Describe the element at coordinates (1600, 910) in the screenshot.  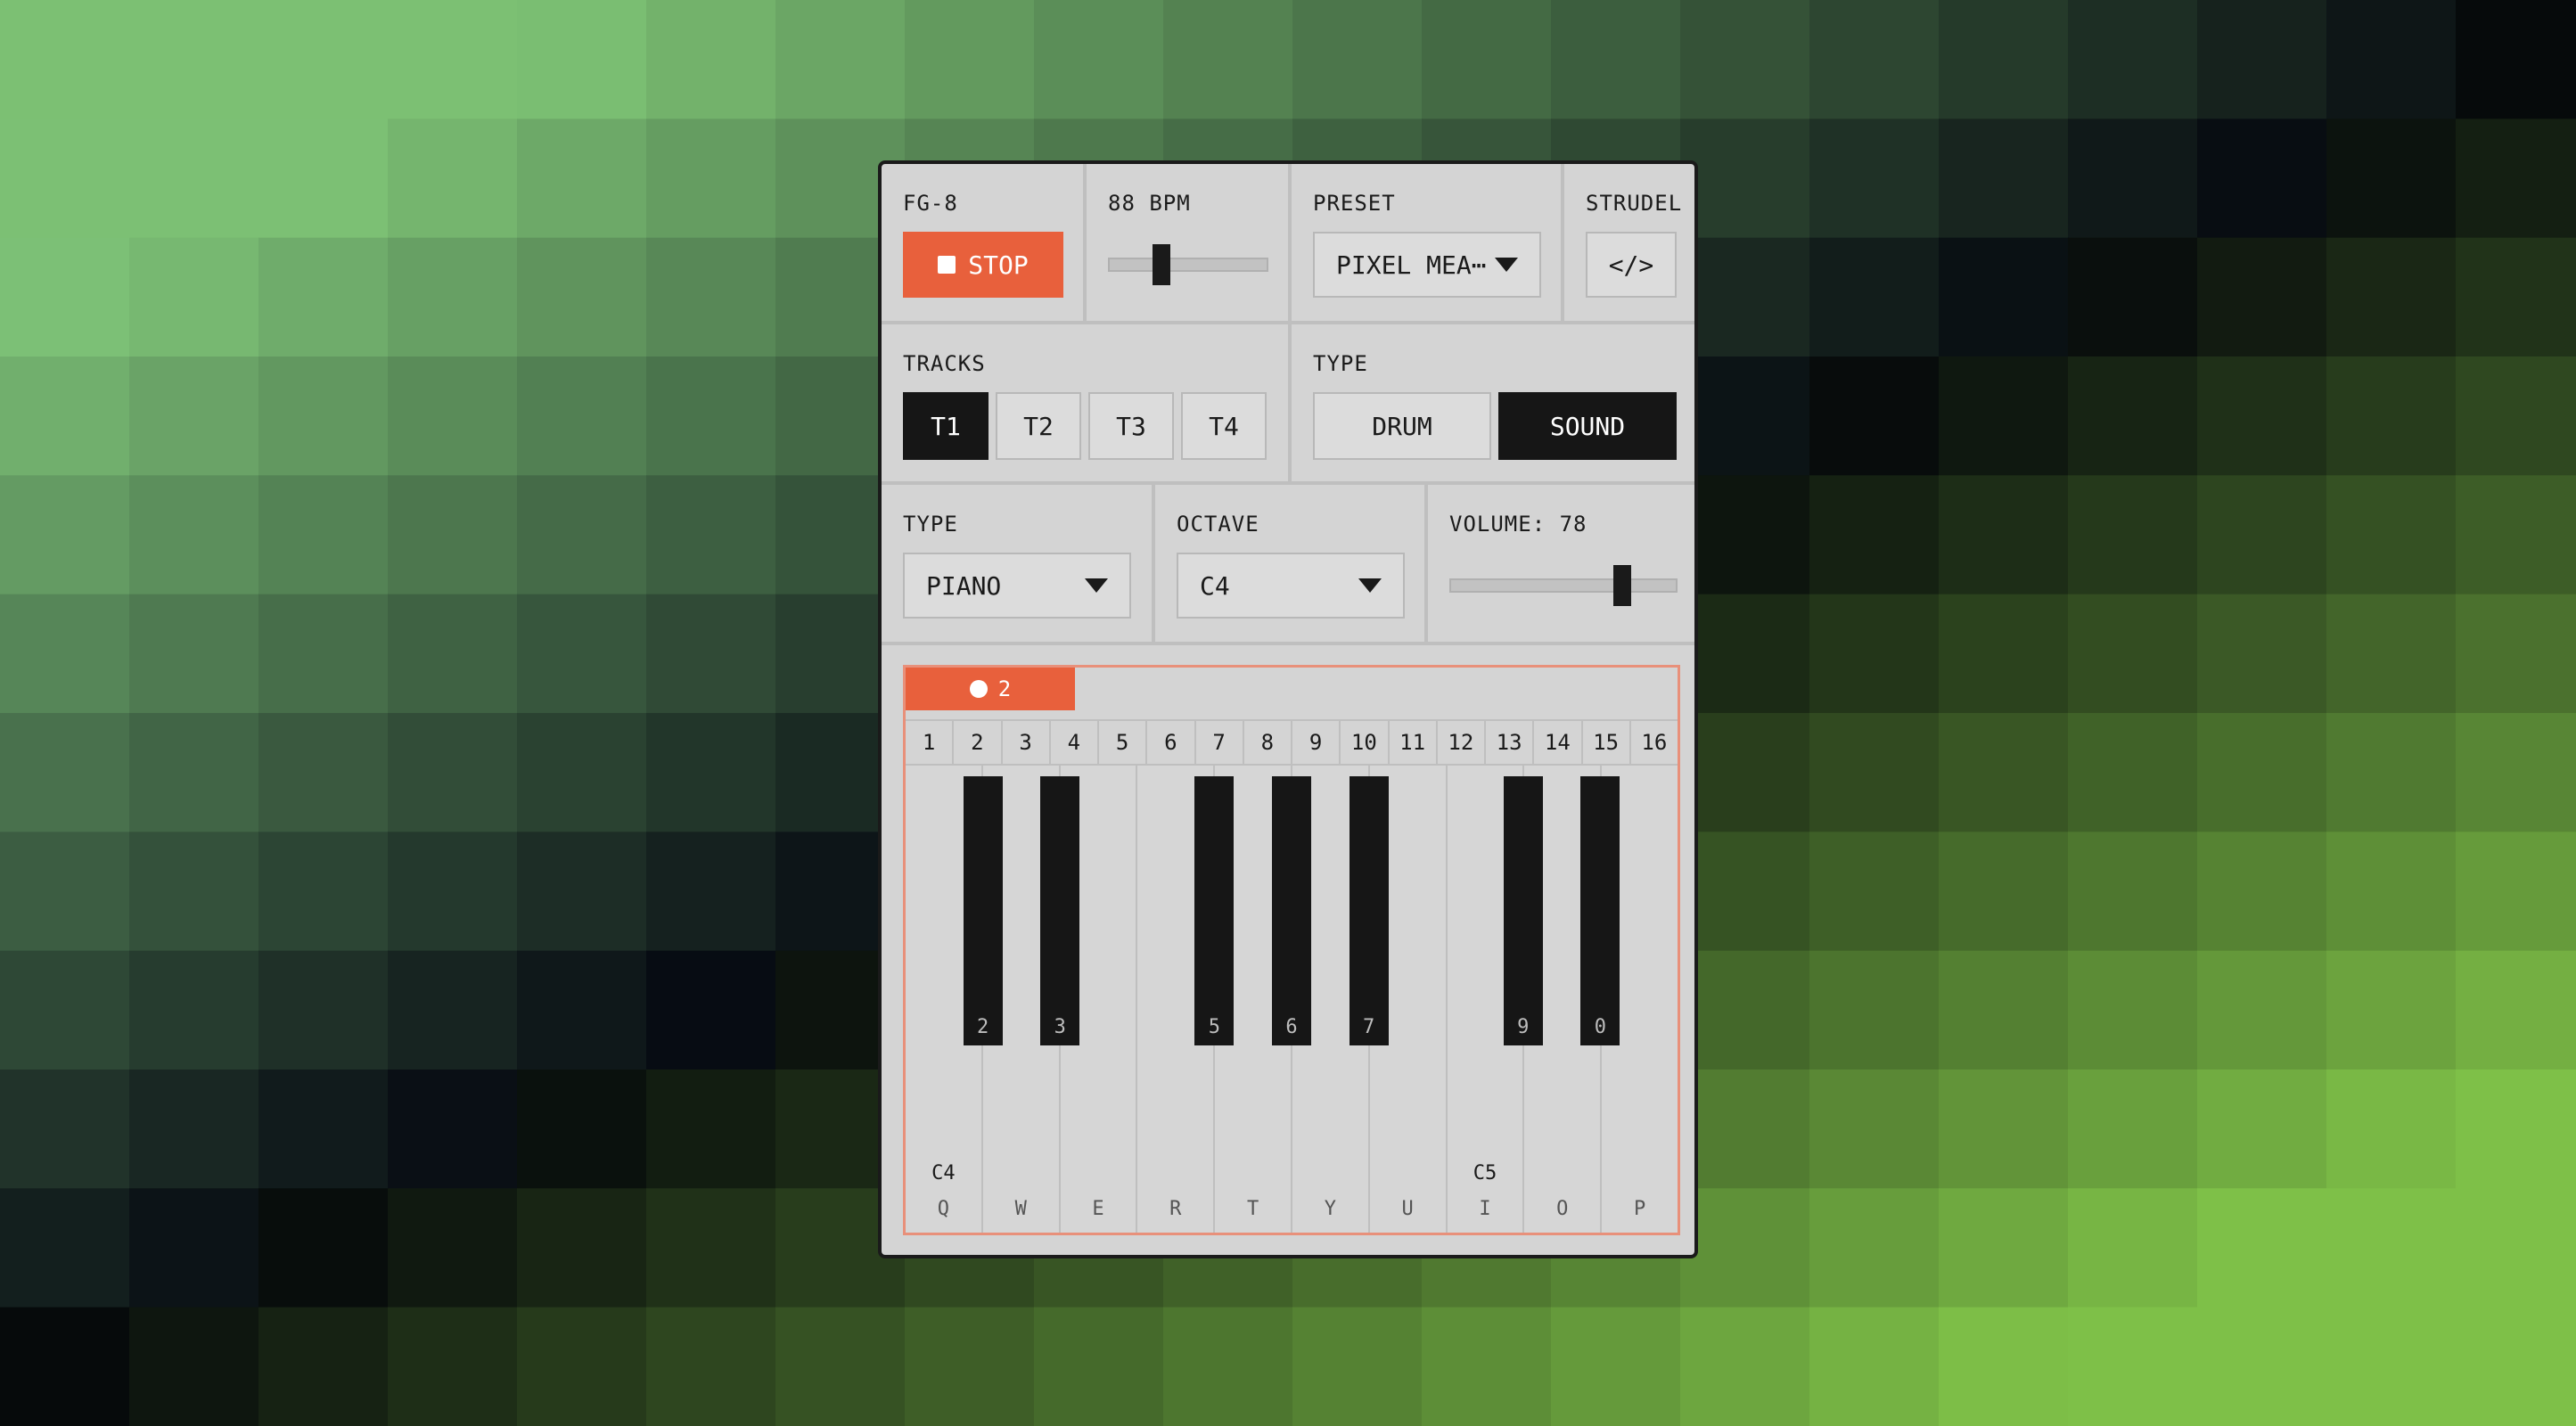
I see `black-key-0: 0` at that location.